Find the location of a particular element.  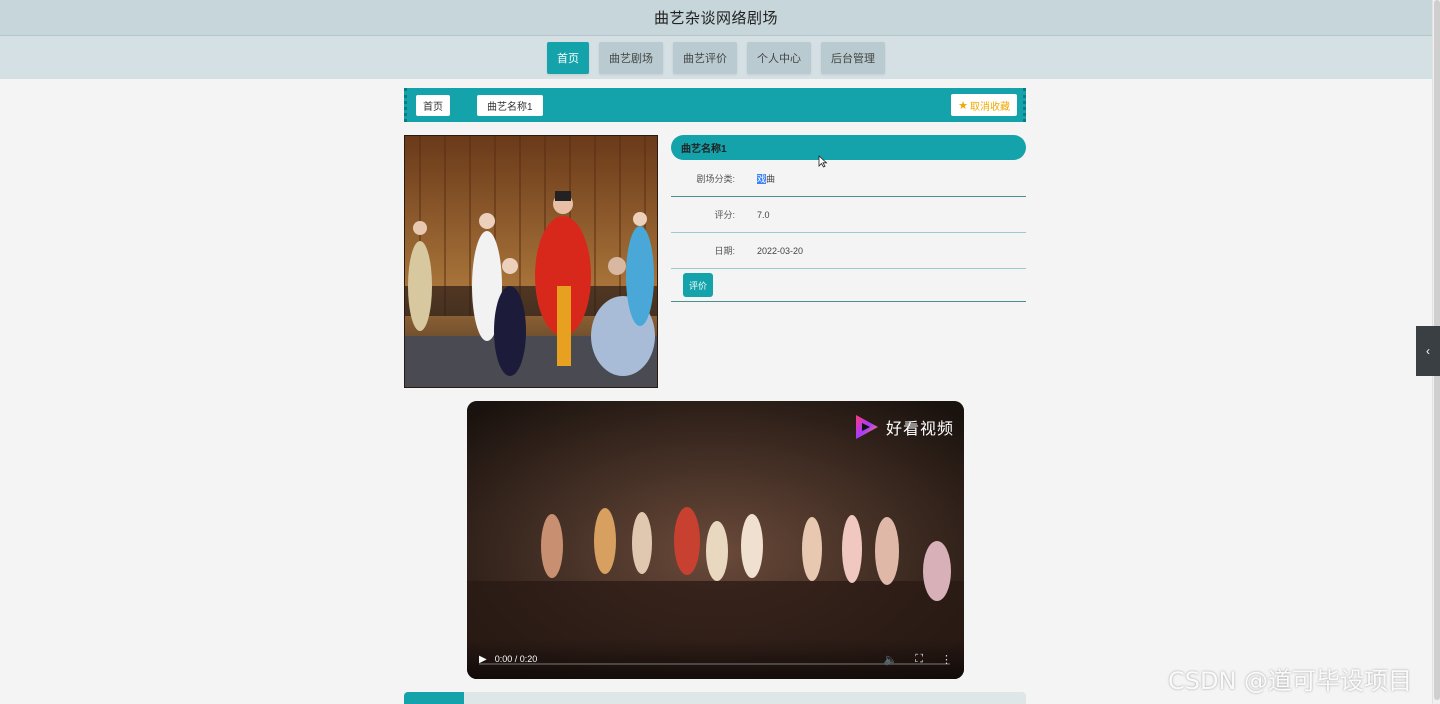

mouse-cursor-icon is located at coordinates (823, 161).